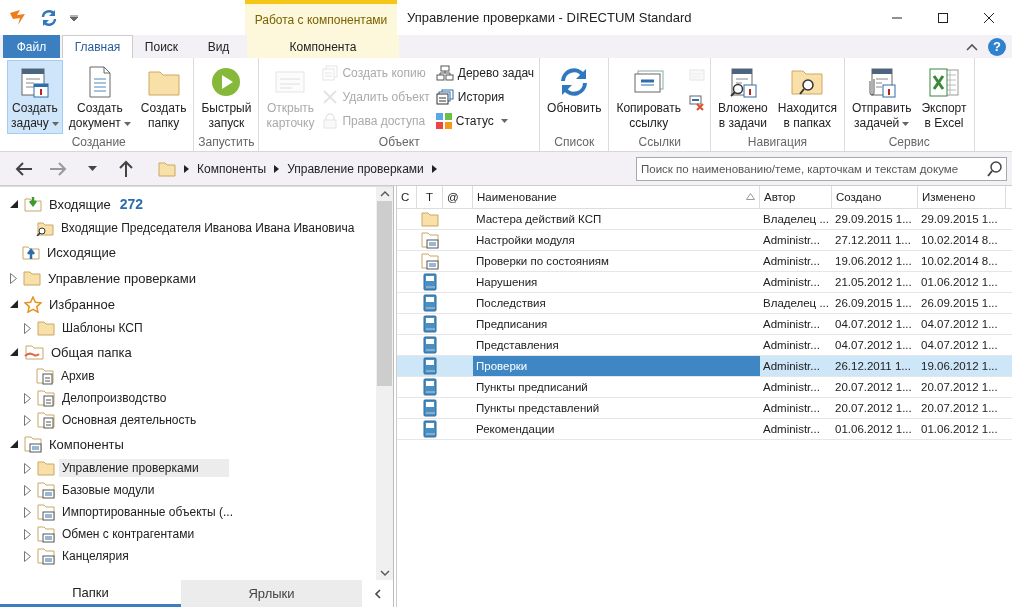 This screenshot has height=607, width=1012. Describe the element at coordinates (232, 168) in the screenshot. I see `breadcrumb-item: Компоненты` at that location.